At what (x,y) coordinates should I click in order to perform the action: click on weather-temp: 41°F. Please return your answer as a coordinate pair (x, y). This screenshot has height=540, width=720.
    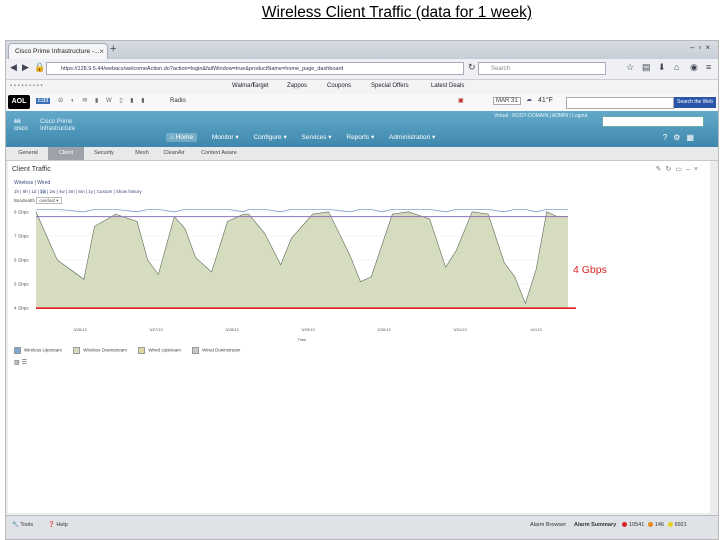
    Looking at the image, I should click on (545, 100).